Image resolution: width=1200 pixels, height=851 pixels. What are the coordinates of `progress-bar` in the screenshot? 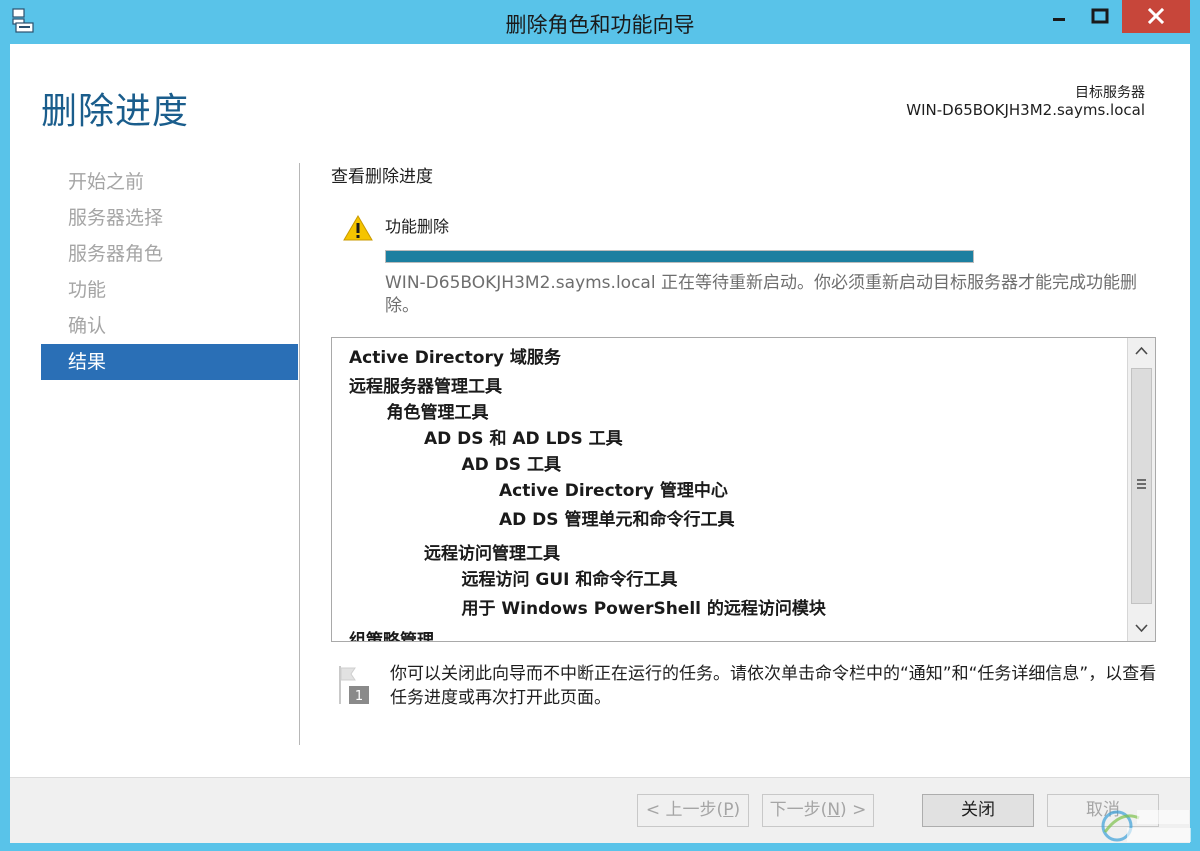 It's located at (679, 256).